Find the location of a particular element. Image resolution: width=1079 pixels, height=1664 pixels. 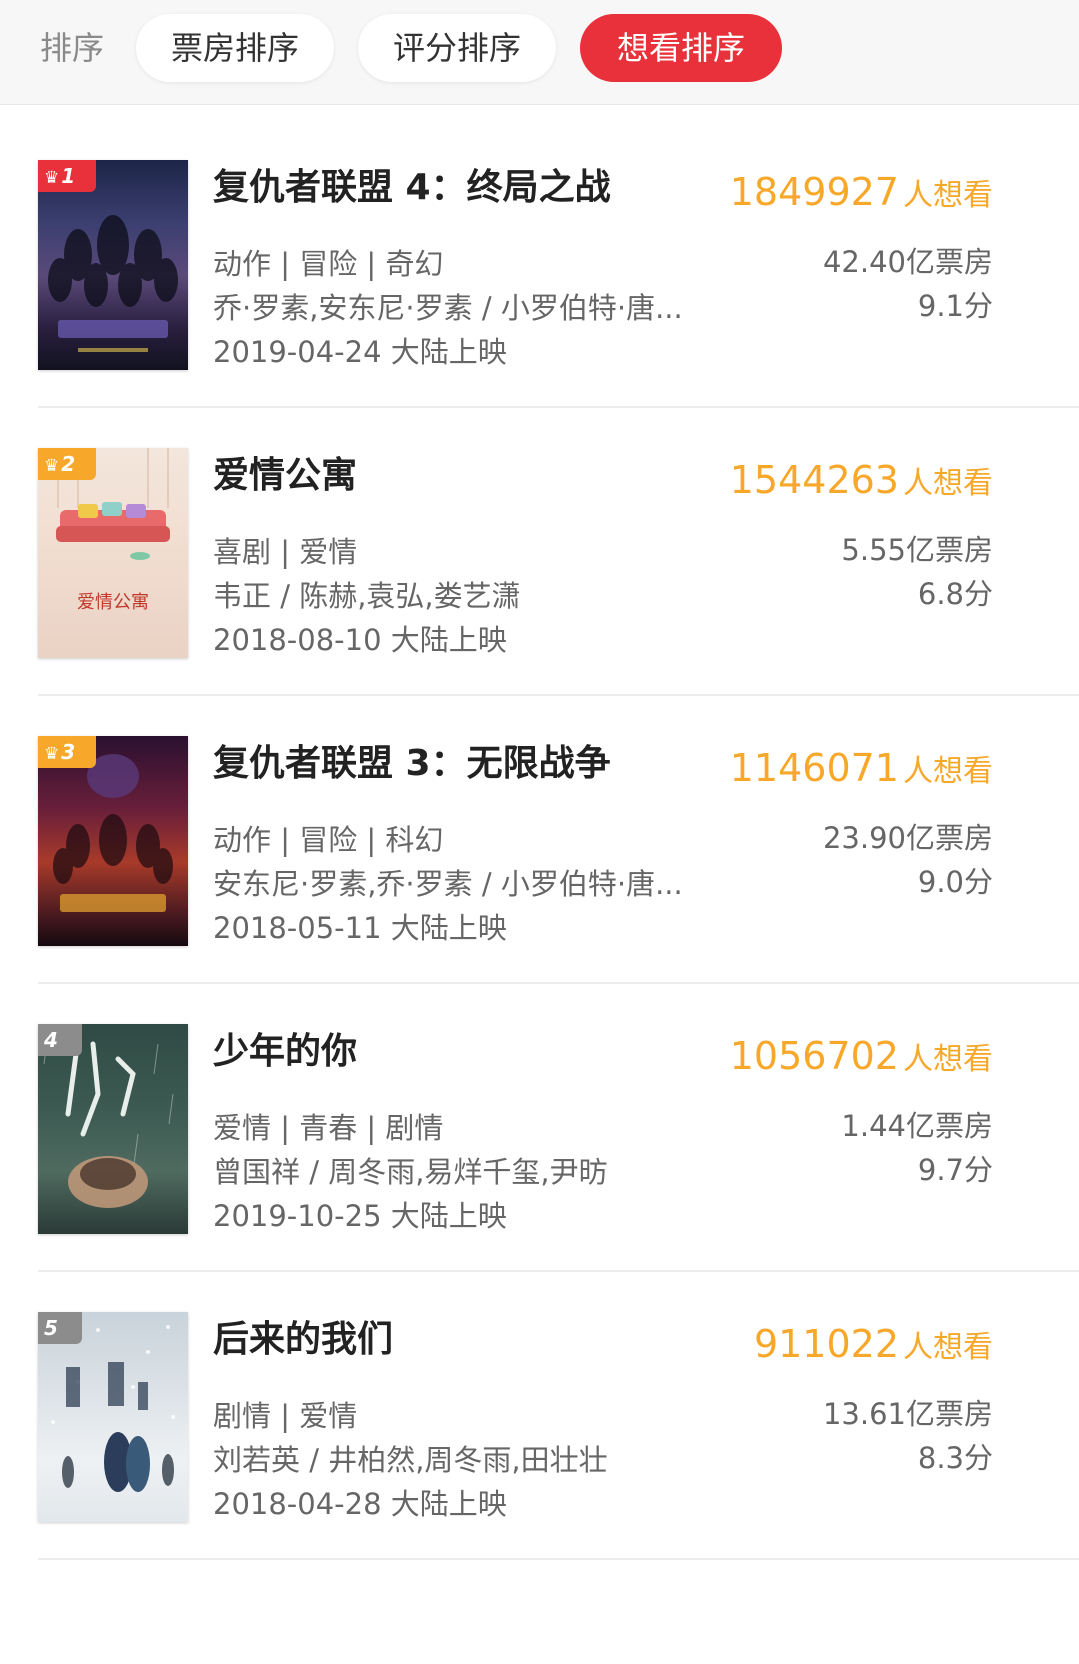

movie-genres: 爱情 | 青春 | 剧情 is located at coordinates (328, 1128).